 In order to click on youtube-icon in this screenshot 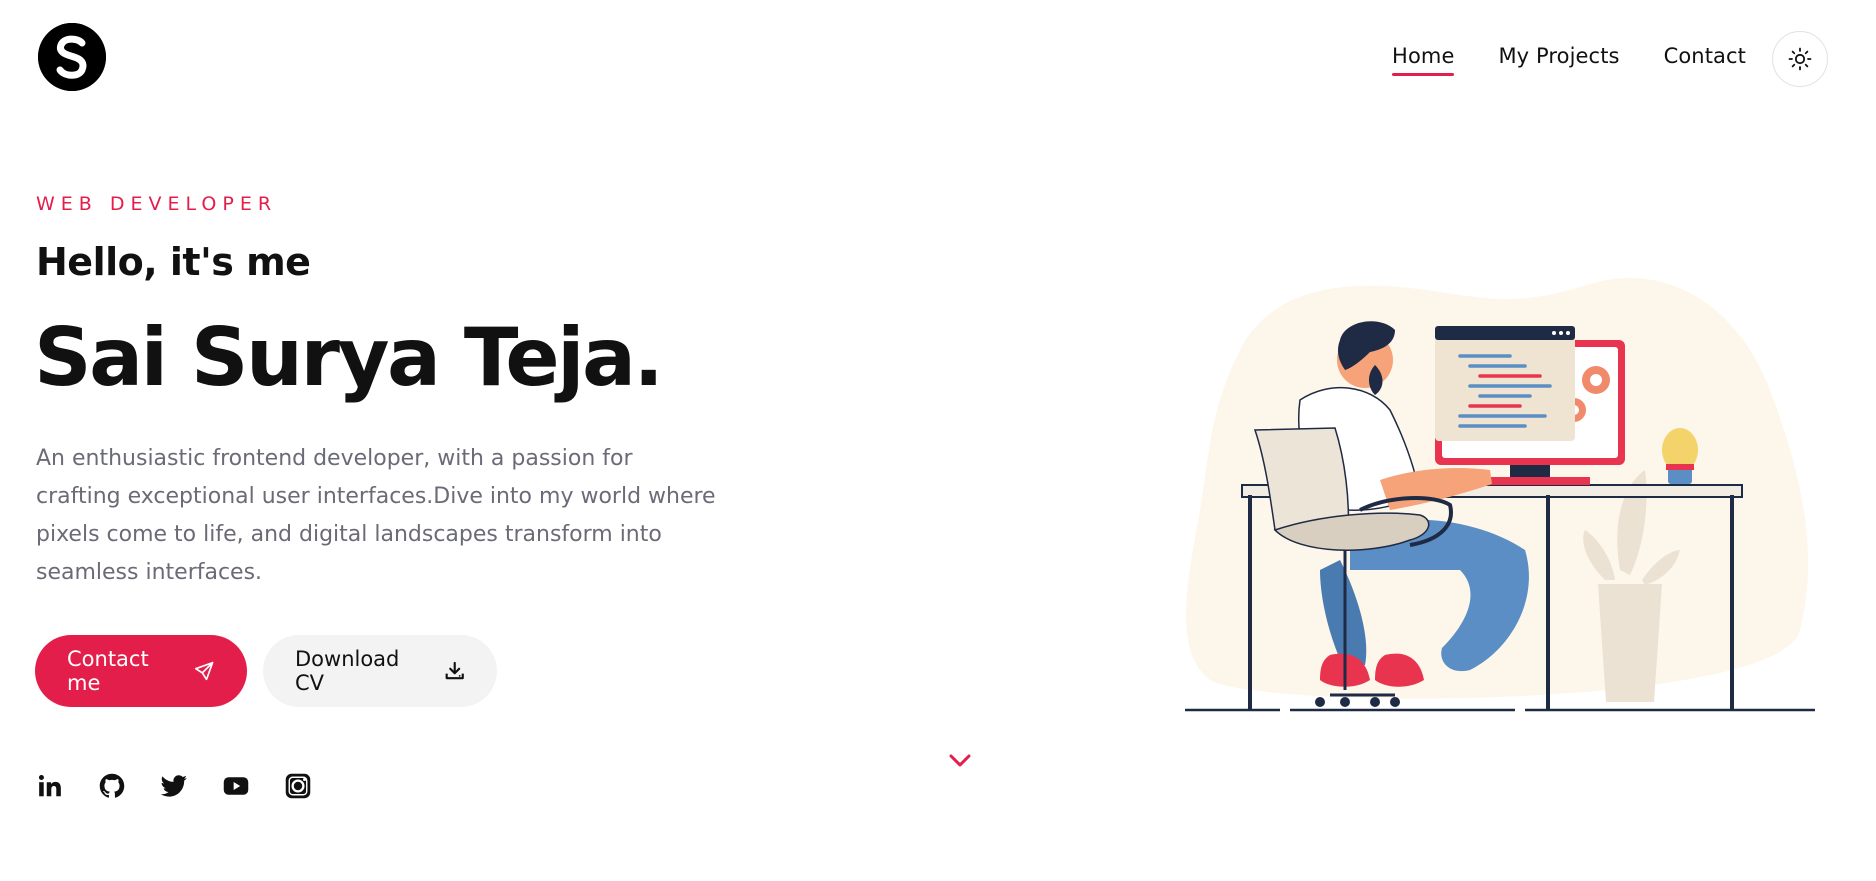, I will do `click(236, 786)`.